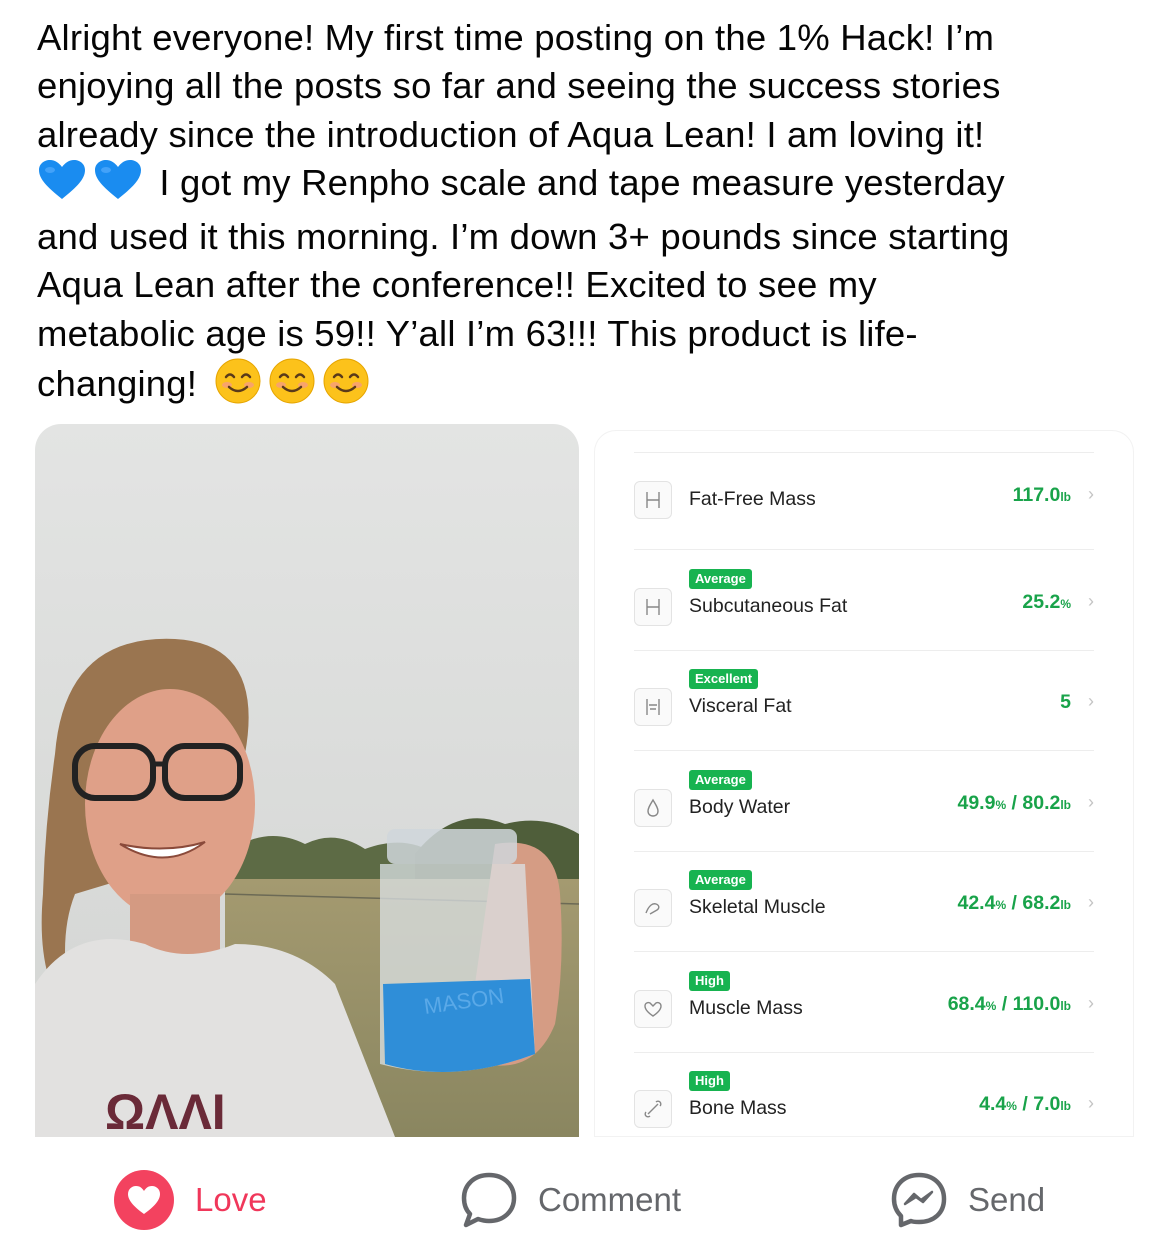 Image resolution: width=1170 pixels, height=1256 pixels. I want to click on metric-label: Body Water, so click(740, 807).